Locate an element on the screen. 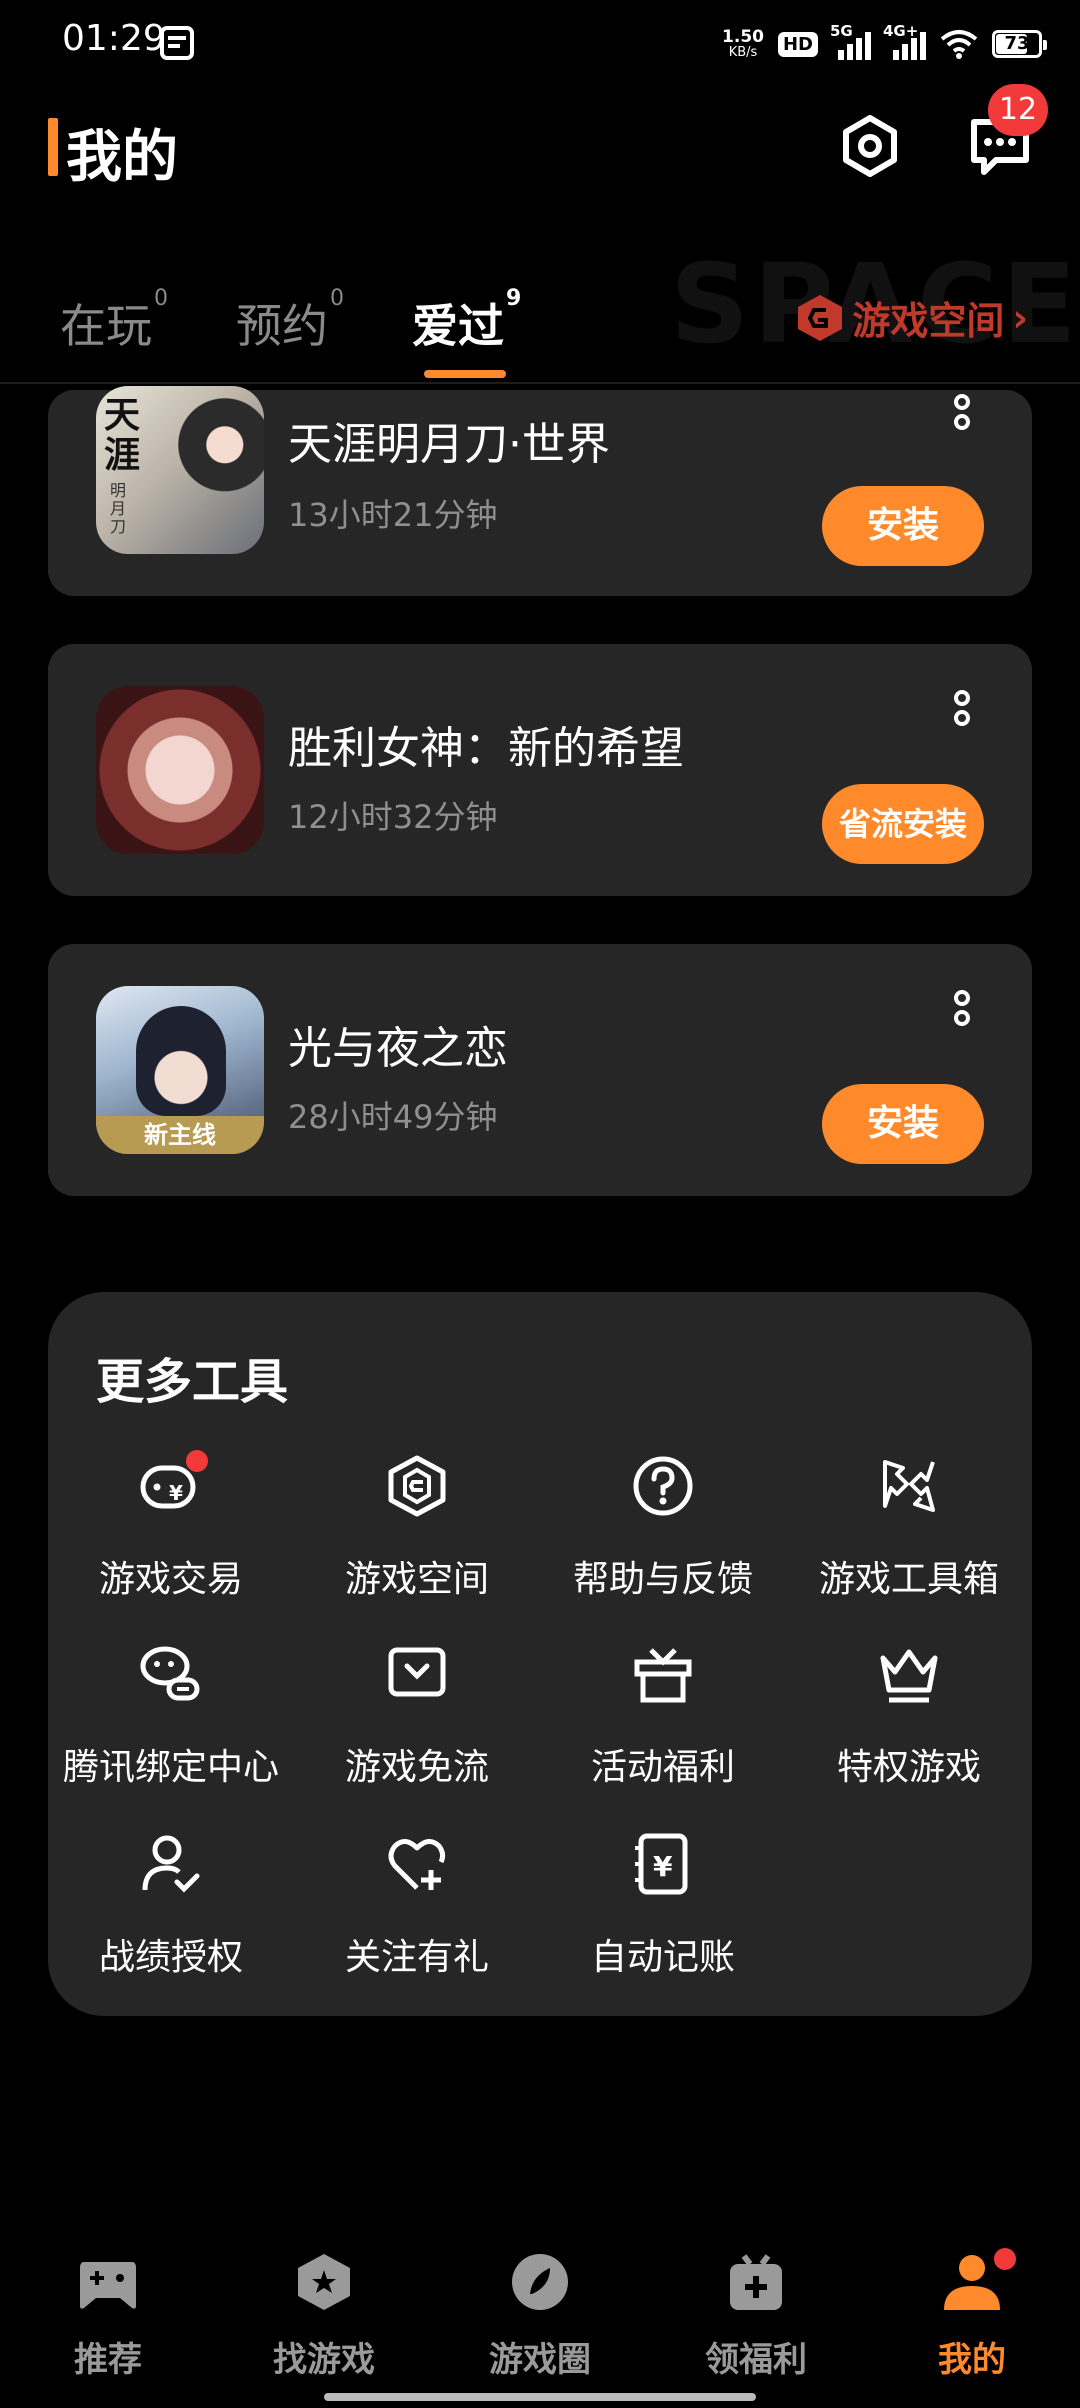 This screenshot has width=1080, height=2408. tab-playing: 在玩0 is located at coordinates (114, 321).